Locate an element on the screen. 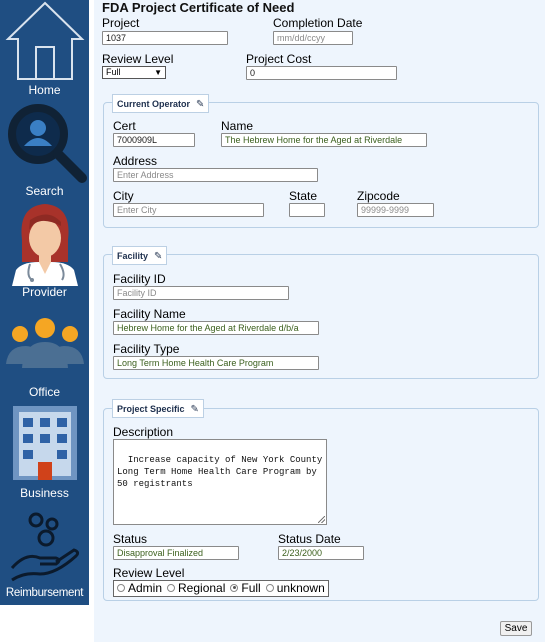 The width and height of the screenshot is (545, 642). radio-regional: Regional is located at coordinates (196, 588).